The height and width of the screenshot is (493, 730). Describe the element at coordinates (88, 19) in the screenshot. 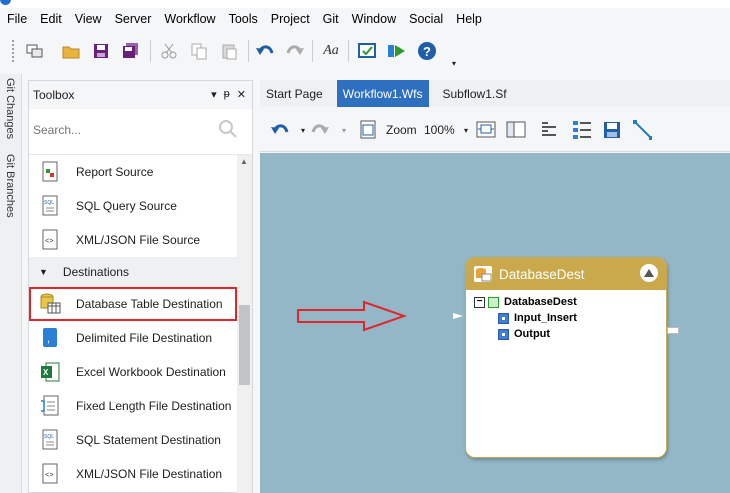

I see `menu-view: View` at that location.